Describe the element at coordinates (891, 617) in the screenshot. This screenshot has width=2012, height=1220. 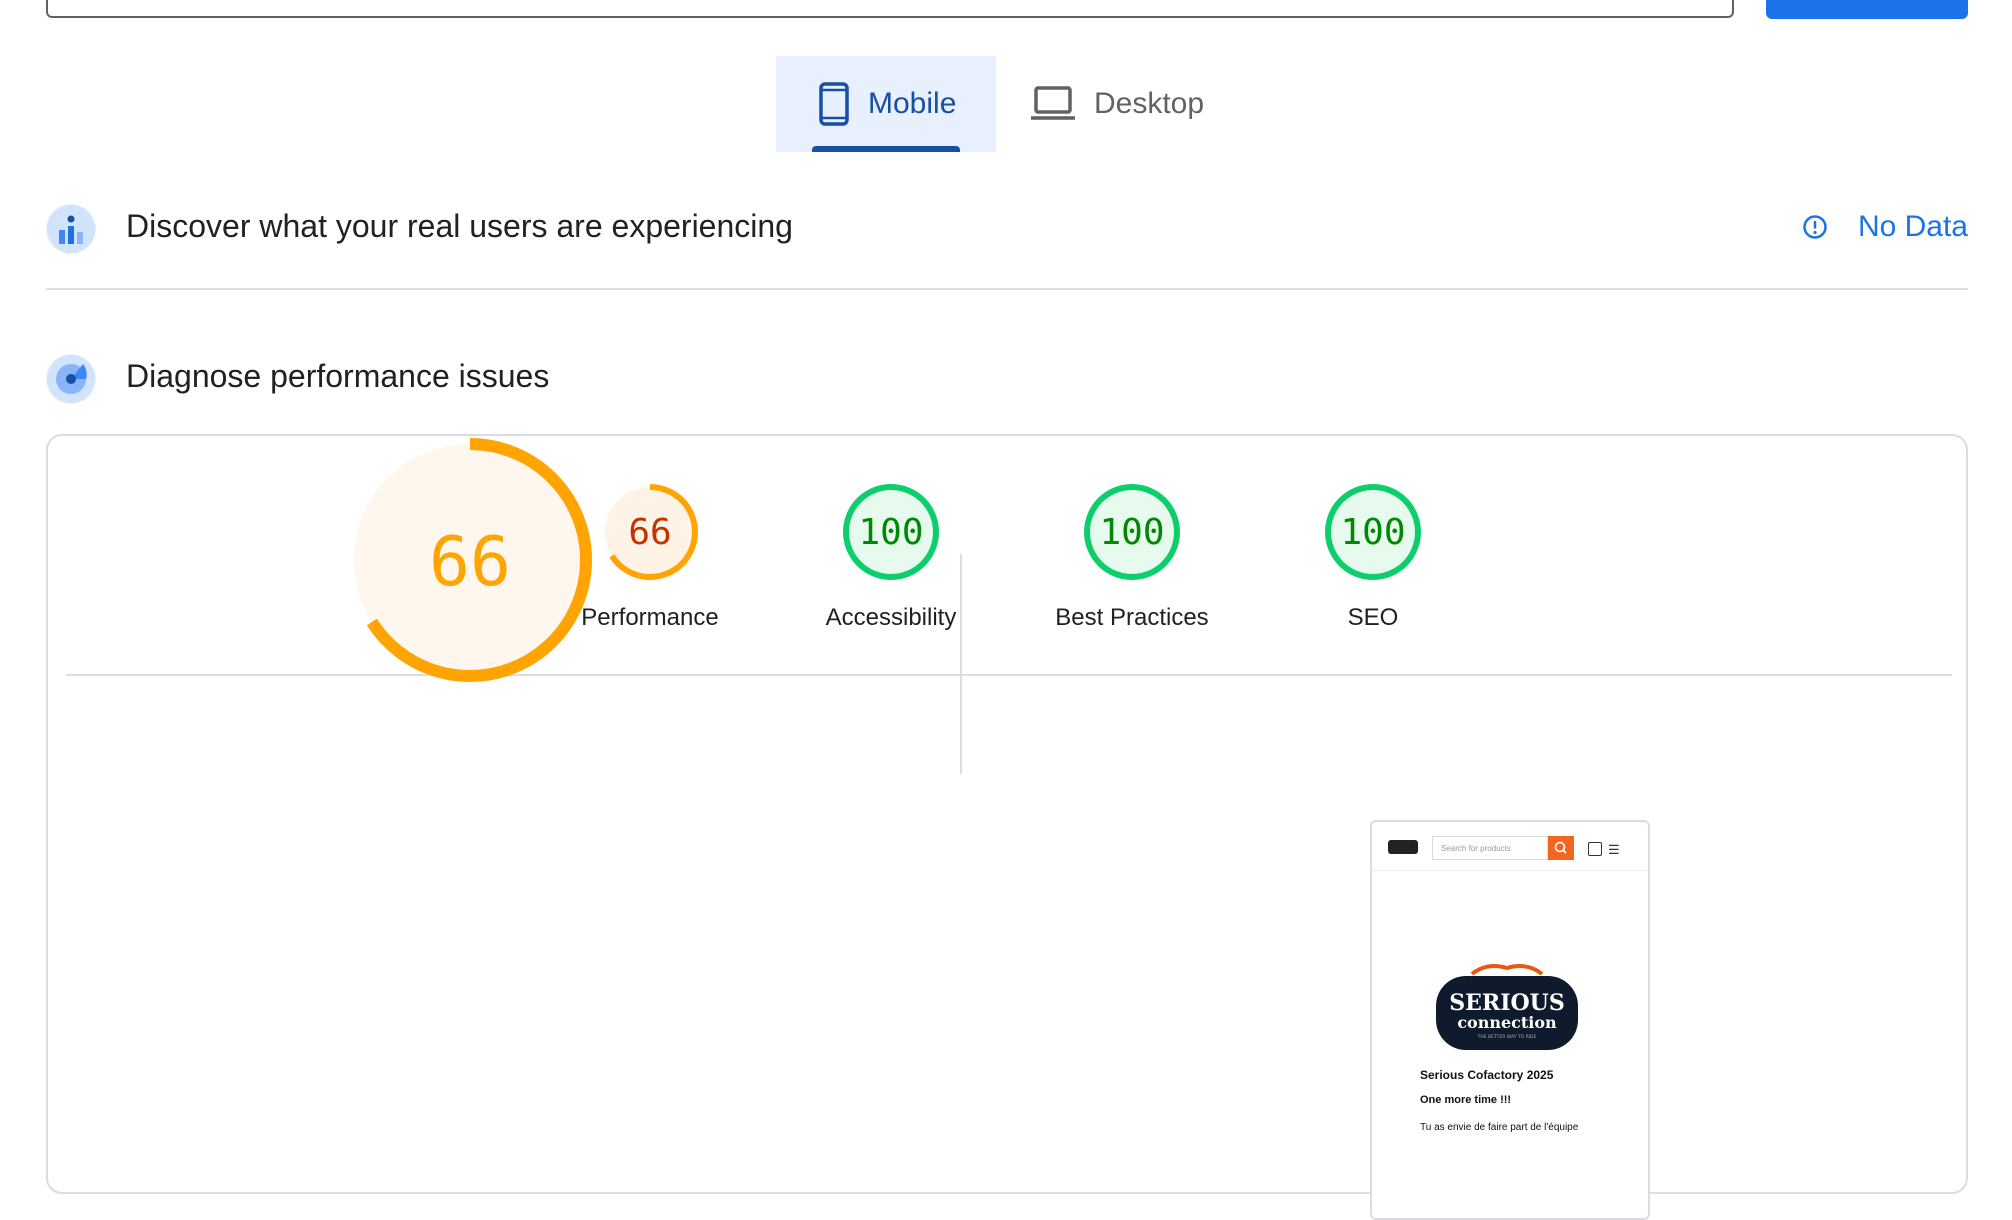
I see `gauge-label: Accessibility` at that location.